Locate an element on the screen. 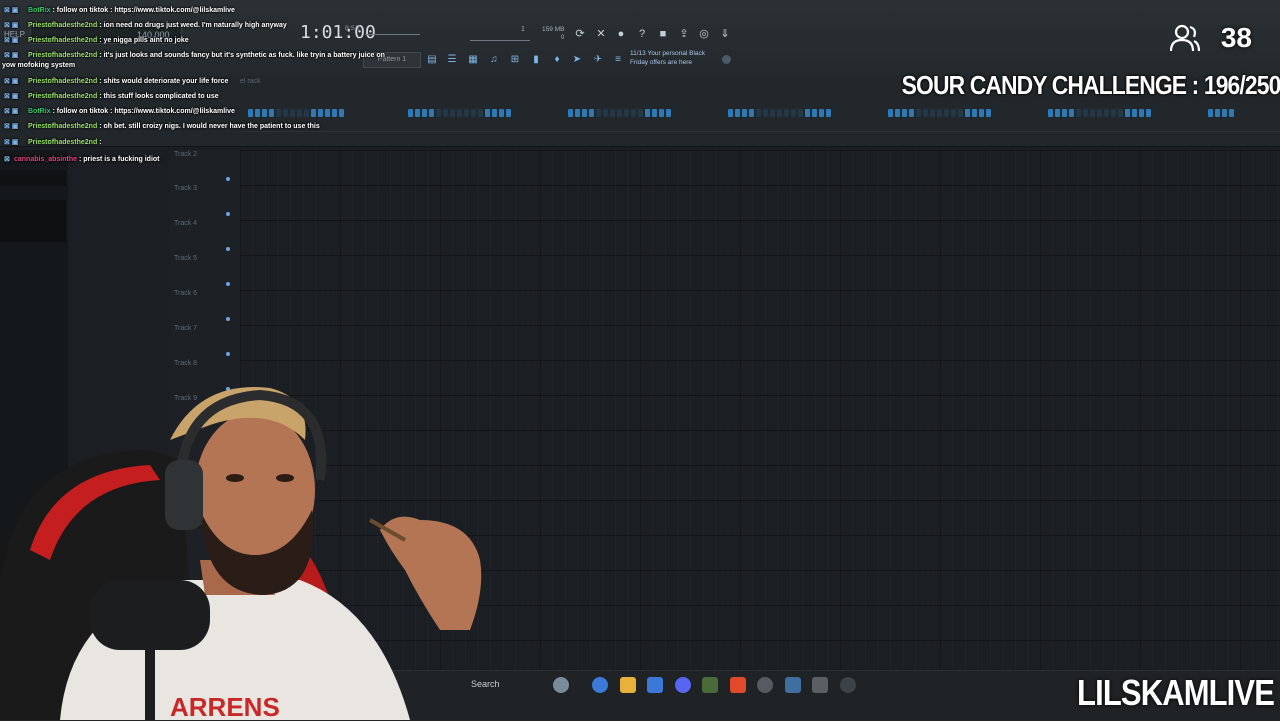 This screenshot has width=1280, height=721. save-icon: ■ is located at coordinates (663, 34).